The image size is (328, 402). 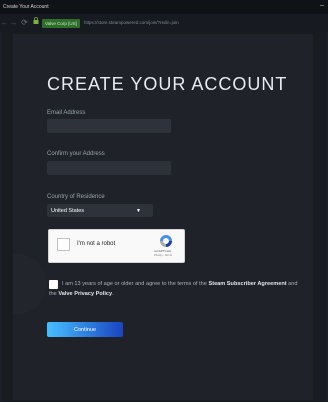 What do you see at coordinates (76, 154) in the screenshot?
I see `confirm-email-label: Confirm your Address` at bounding box center [76, 154].